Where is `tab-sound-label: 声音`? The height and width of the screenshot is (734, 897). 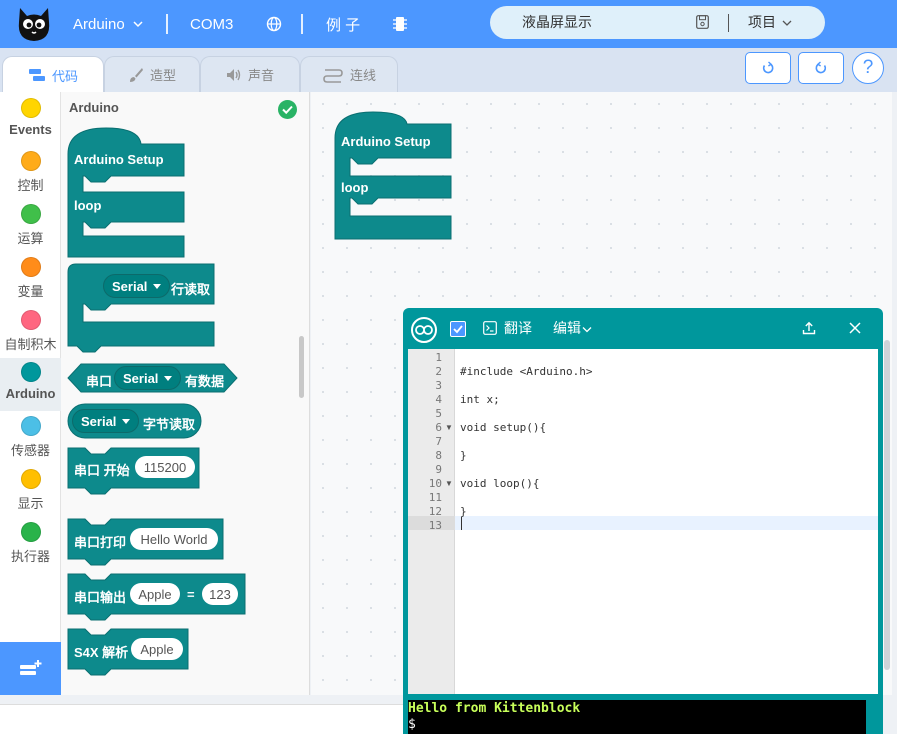 tab-sound-label: 声音 is located at coordinates (260, 75).